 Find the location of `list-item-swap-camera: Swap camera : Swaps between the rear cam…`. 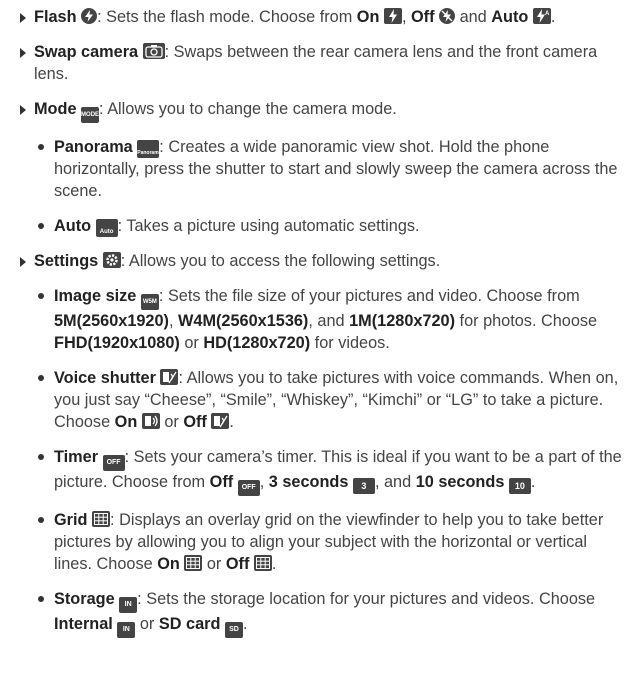

list-item-swap-camera: Swap camera : Swaps between the rear cam… is located at coordinates (321, 63).